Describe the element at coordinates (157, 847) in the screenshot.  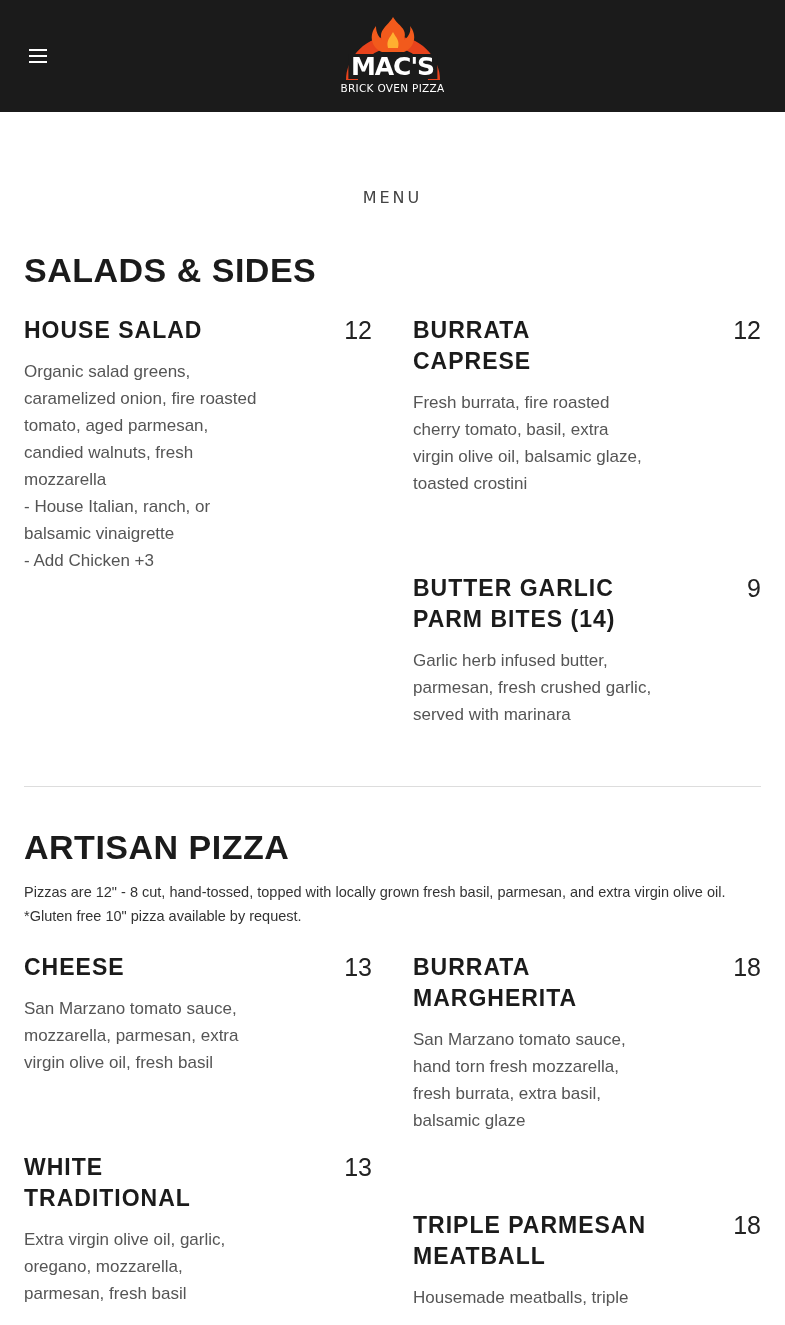
I see `section-title: ARTISAN PIZZA` at that location.